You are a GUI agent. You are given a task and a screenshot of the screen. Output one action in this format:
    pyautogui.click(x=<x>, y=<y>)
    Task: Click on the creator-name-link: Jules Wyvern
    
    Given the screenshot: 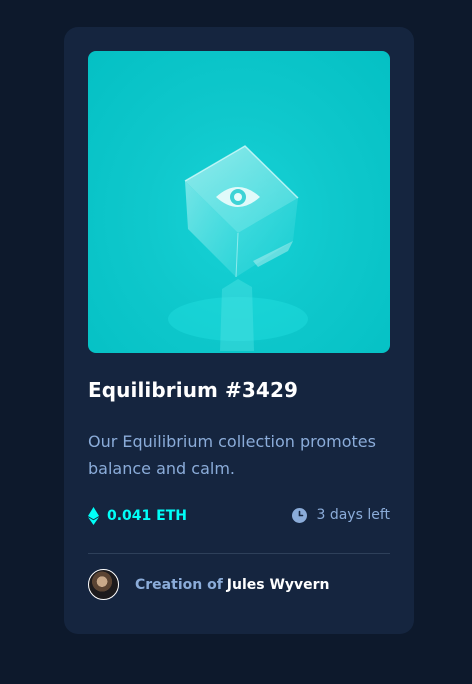 What is the action you would take?
    pyautogui.click(x=278, y=585)
    